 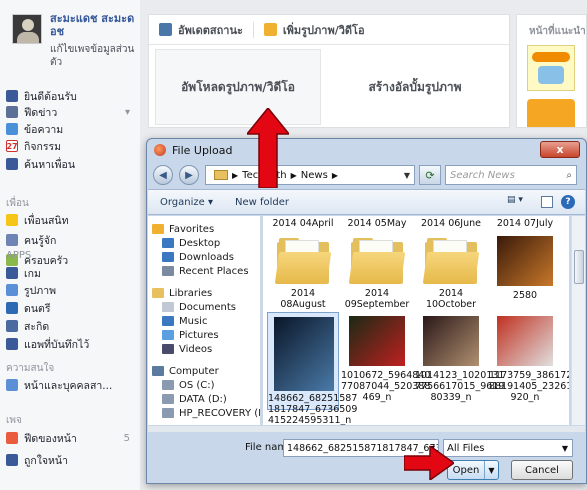 What do you see at coordinates (211, 413) in the screenshot?
I see `nav-pane-item: HP_RECOVERY (I` at bounding box center [211, 413].